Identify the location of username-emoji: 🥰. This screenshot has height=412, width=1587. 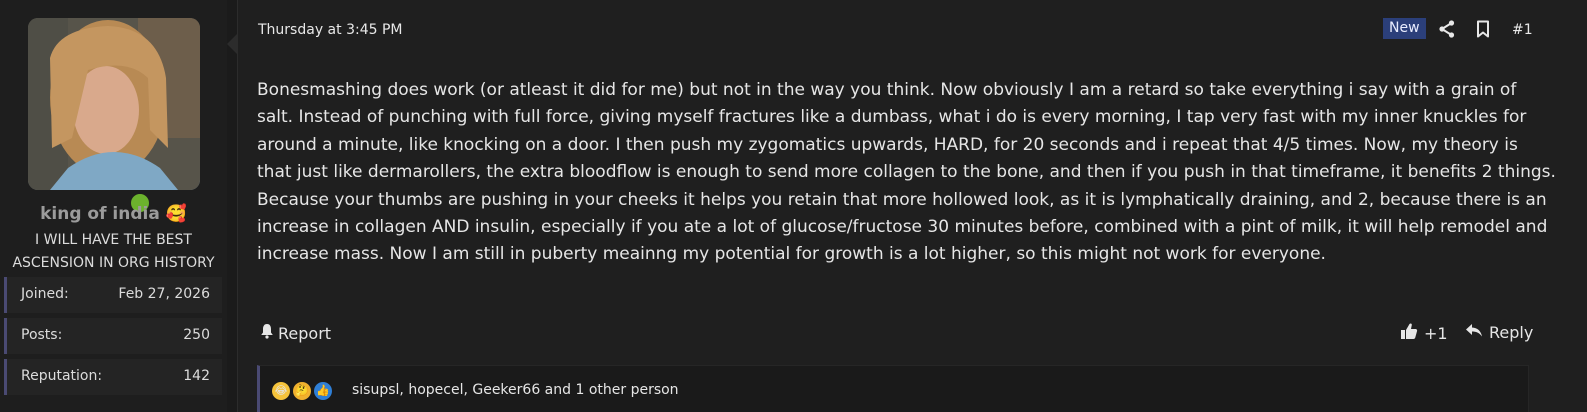
(176, 214).